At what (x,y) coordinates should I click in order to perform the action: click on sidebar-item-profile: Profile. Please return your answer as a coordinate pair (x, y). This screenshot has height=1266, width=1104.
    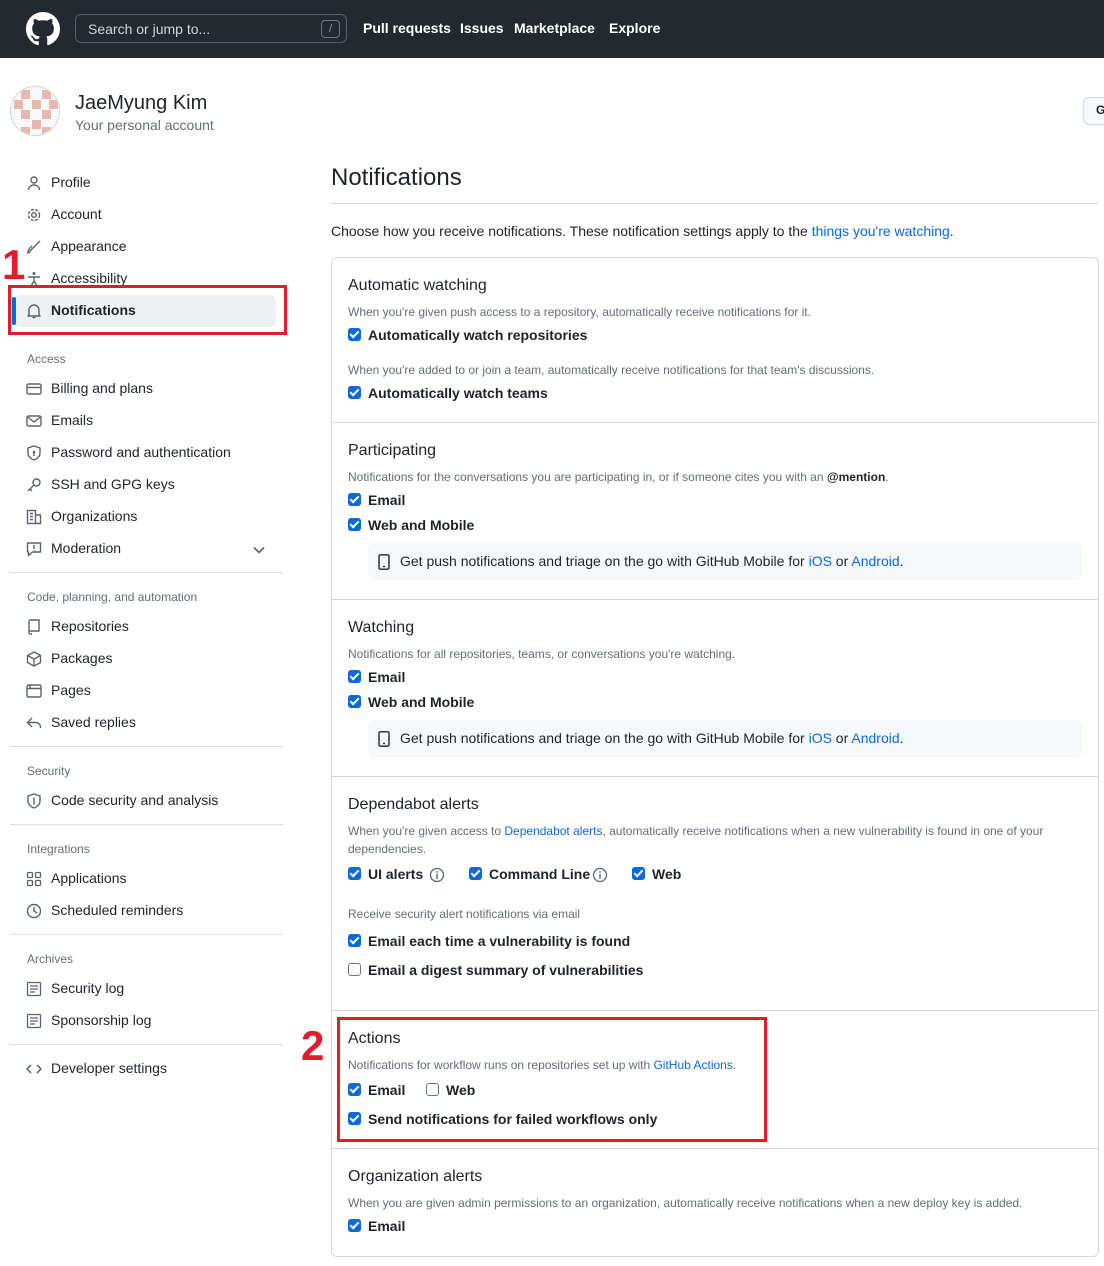
    Looking at the image, I should click on (145, 183).